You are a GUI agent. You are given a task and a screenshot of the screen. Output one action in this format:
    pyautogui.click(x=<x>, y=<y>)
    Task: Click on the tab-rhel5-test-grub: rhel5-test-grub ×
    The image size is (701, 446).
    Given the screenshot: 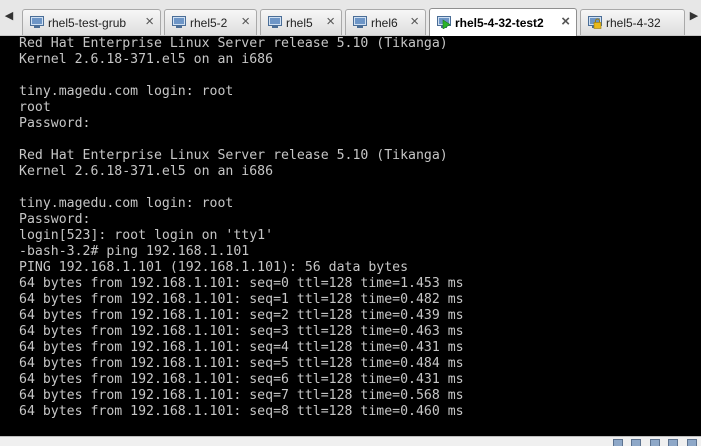 What is the action you would take?
    pyautogui.click(x=91, y=22)
    